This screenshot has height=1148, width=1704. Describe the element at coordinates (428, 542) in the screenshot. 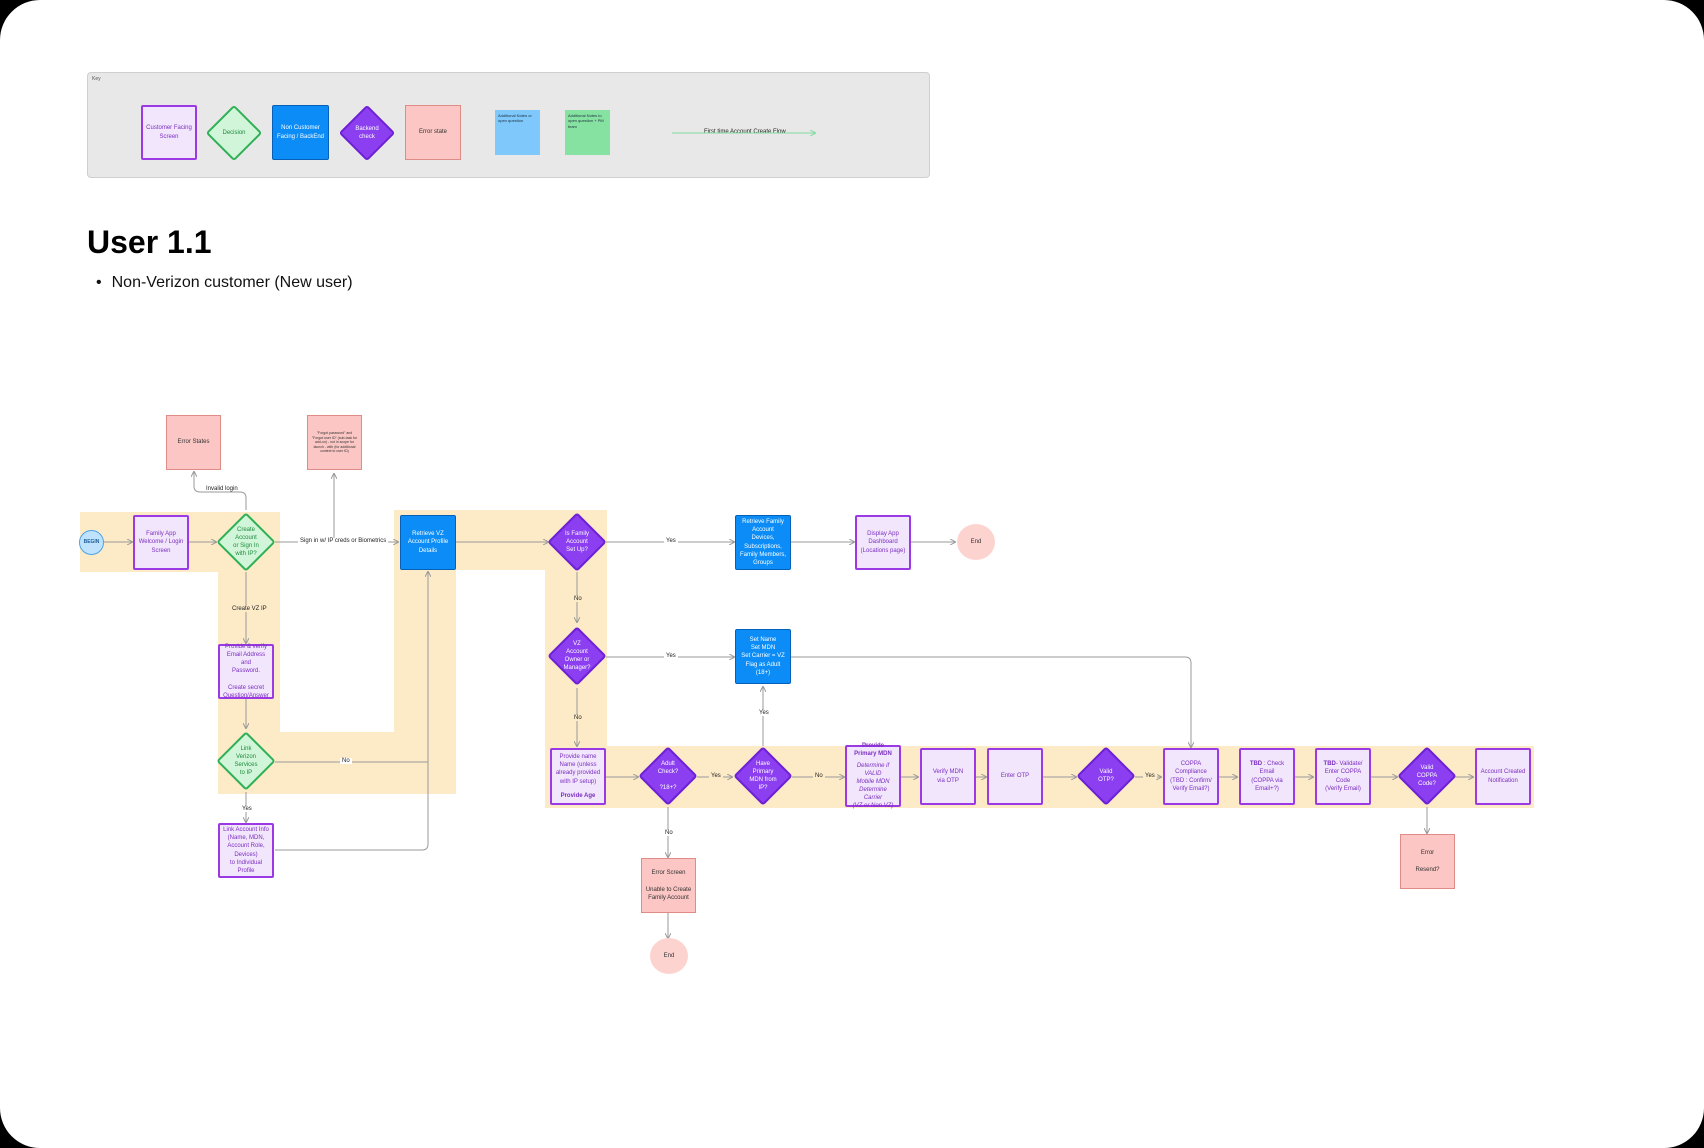

I see `retrieve-vz-profile-box: Retrieve VZ Account Profile Details` at that location.